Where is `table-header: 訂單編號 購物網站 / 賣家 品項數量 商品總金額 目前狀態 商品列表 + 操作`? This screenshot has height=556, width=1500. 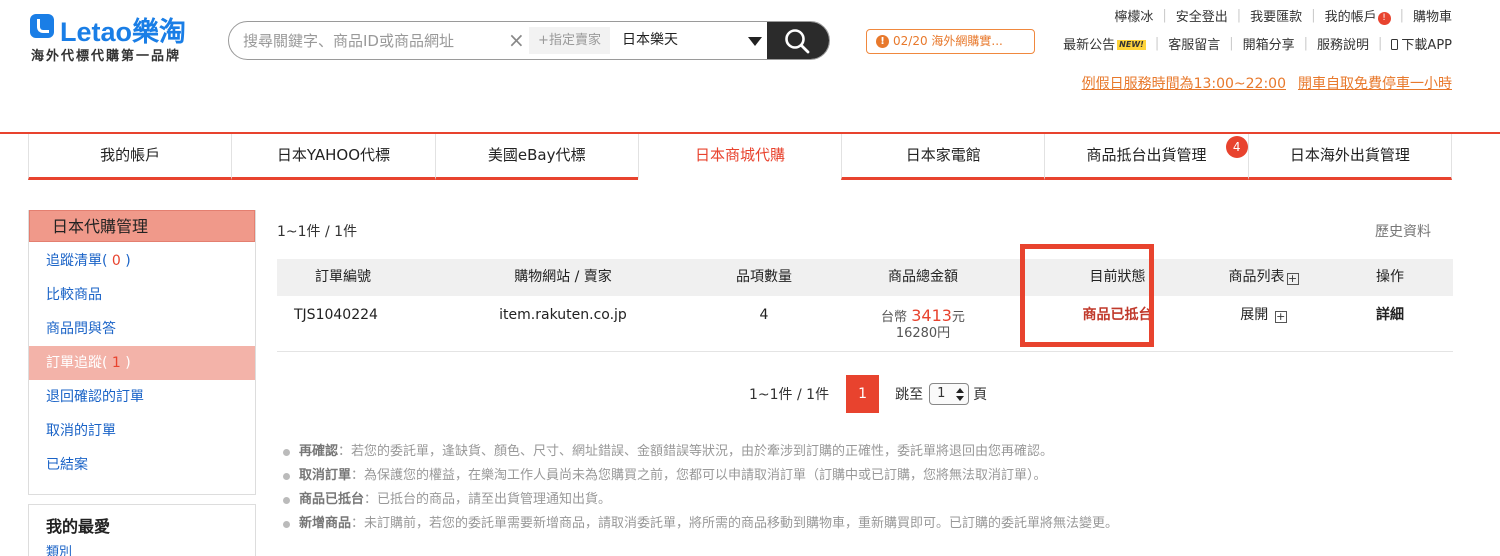 table-header: 訂單編號 購物網站 / 賣家 品項數量 商品總金額 目前狀態 商品列表 + 操作 is located at coordinates (865, 277).